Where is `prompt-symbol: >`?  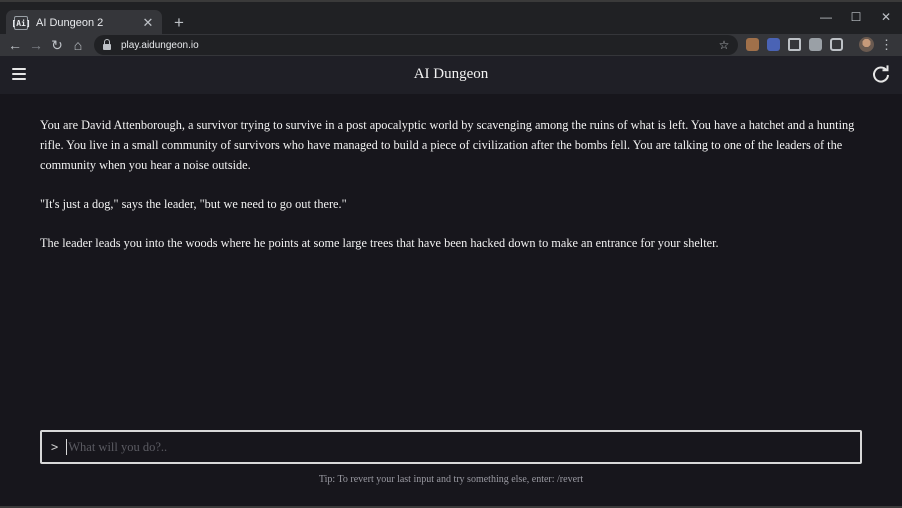
prompt-symbol: > is located at coordinates (55, 447).